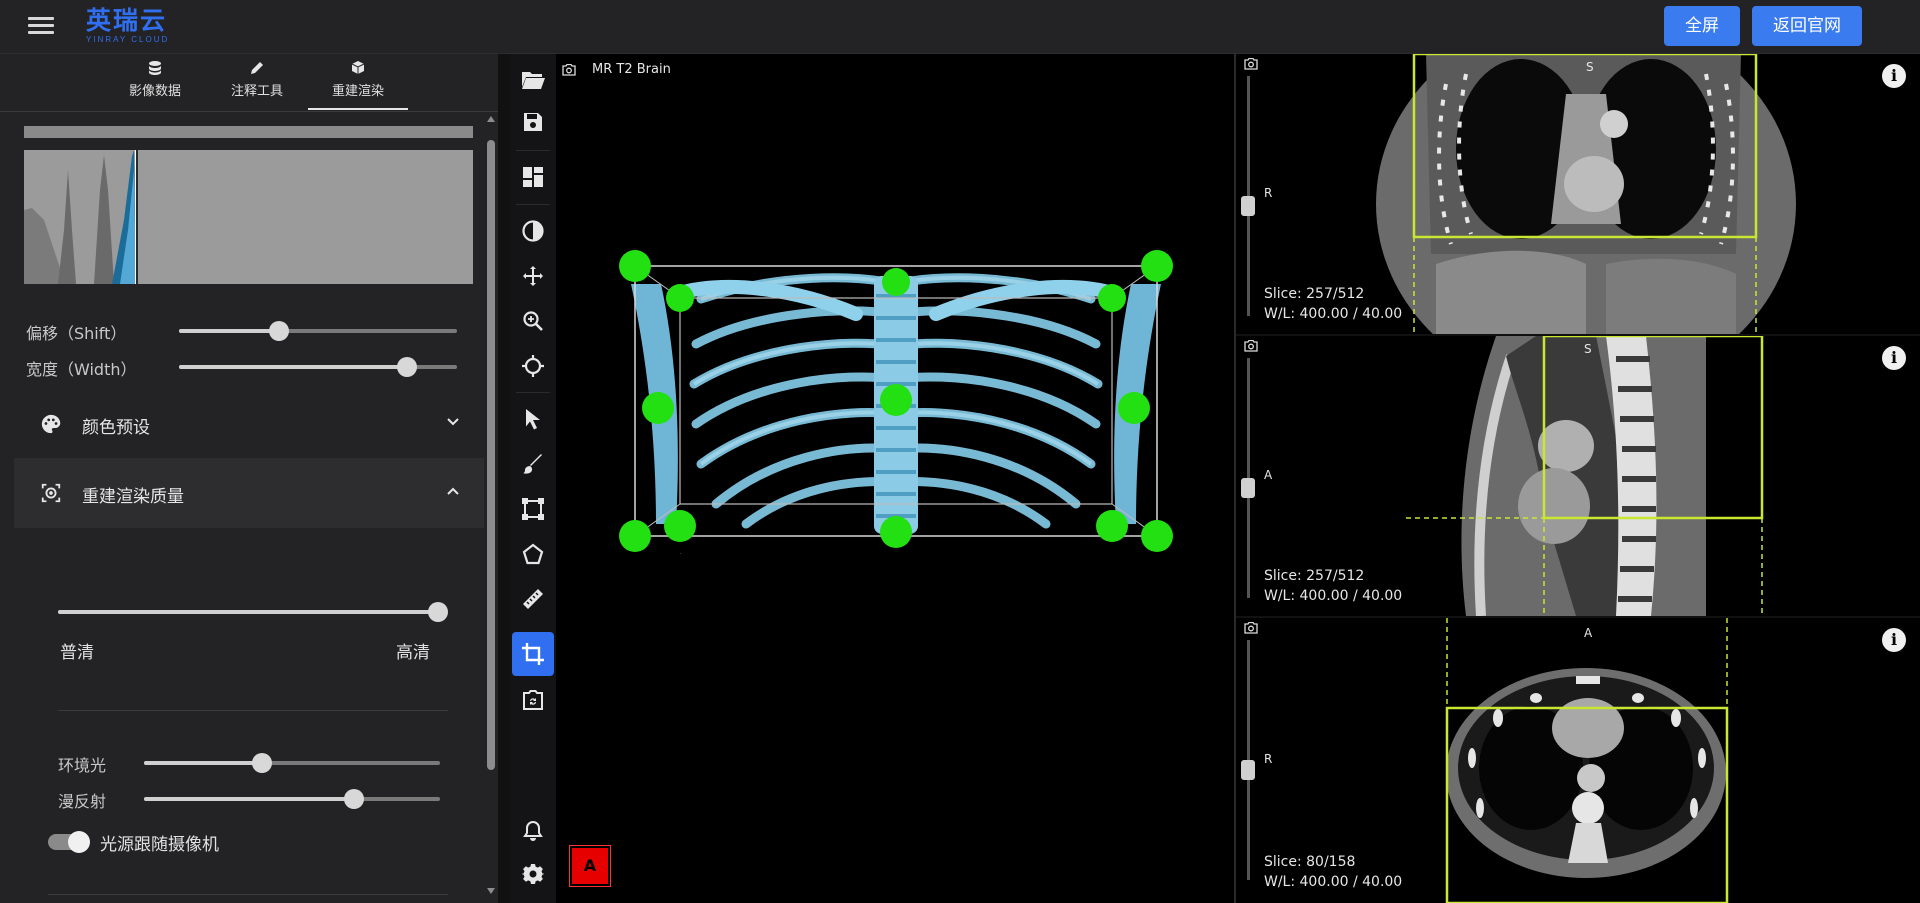 The image size is (1920, 903). Describe the element at coordinates (533, 276) in the screenshot. I see `move-icon` at that location.